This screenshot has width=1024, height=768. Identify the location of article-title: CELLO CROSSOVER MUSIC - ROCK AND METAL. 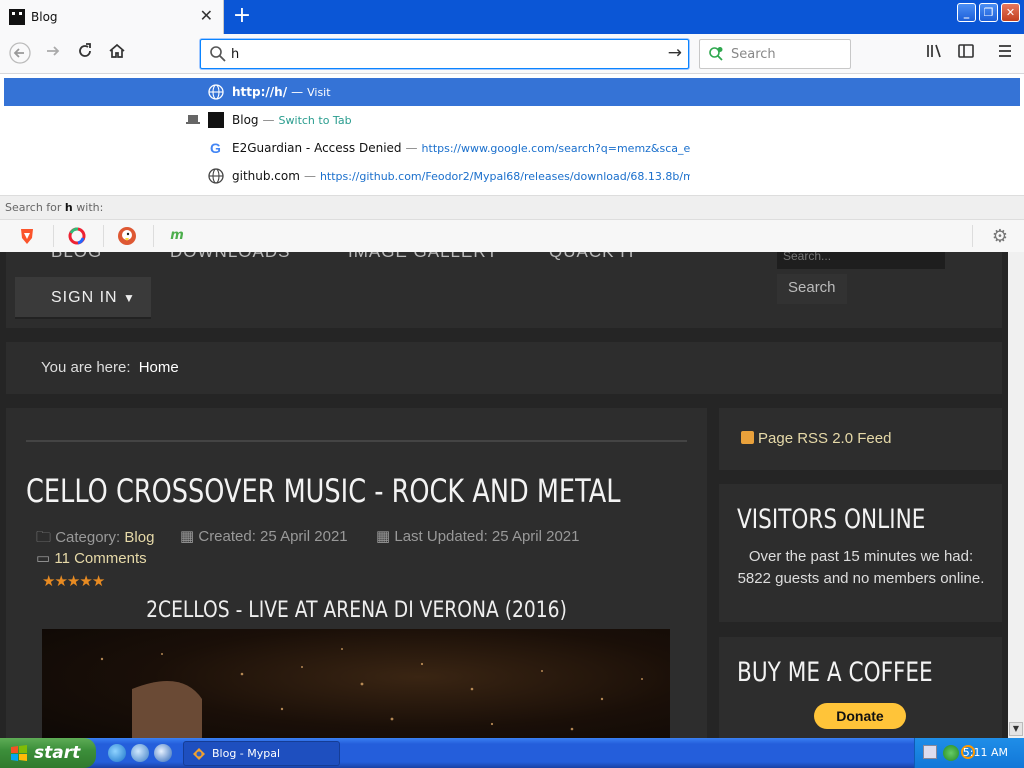
(323, 491).